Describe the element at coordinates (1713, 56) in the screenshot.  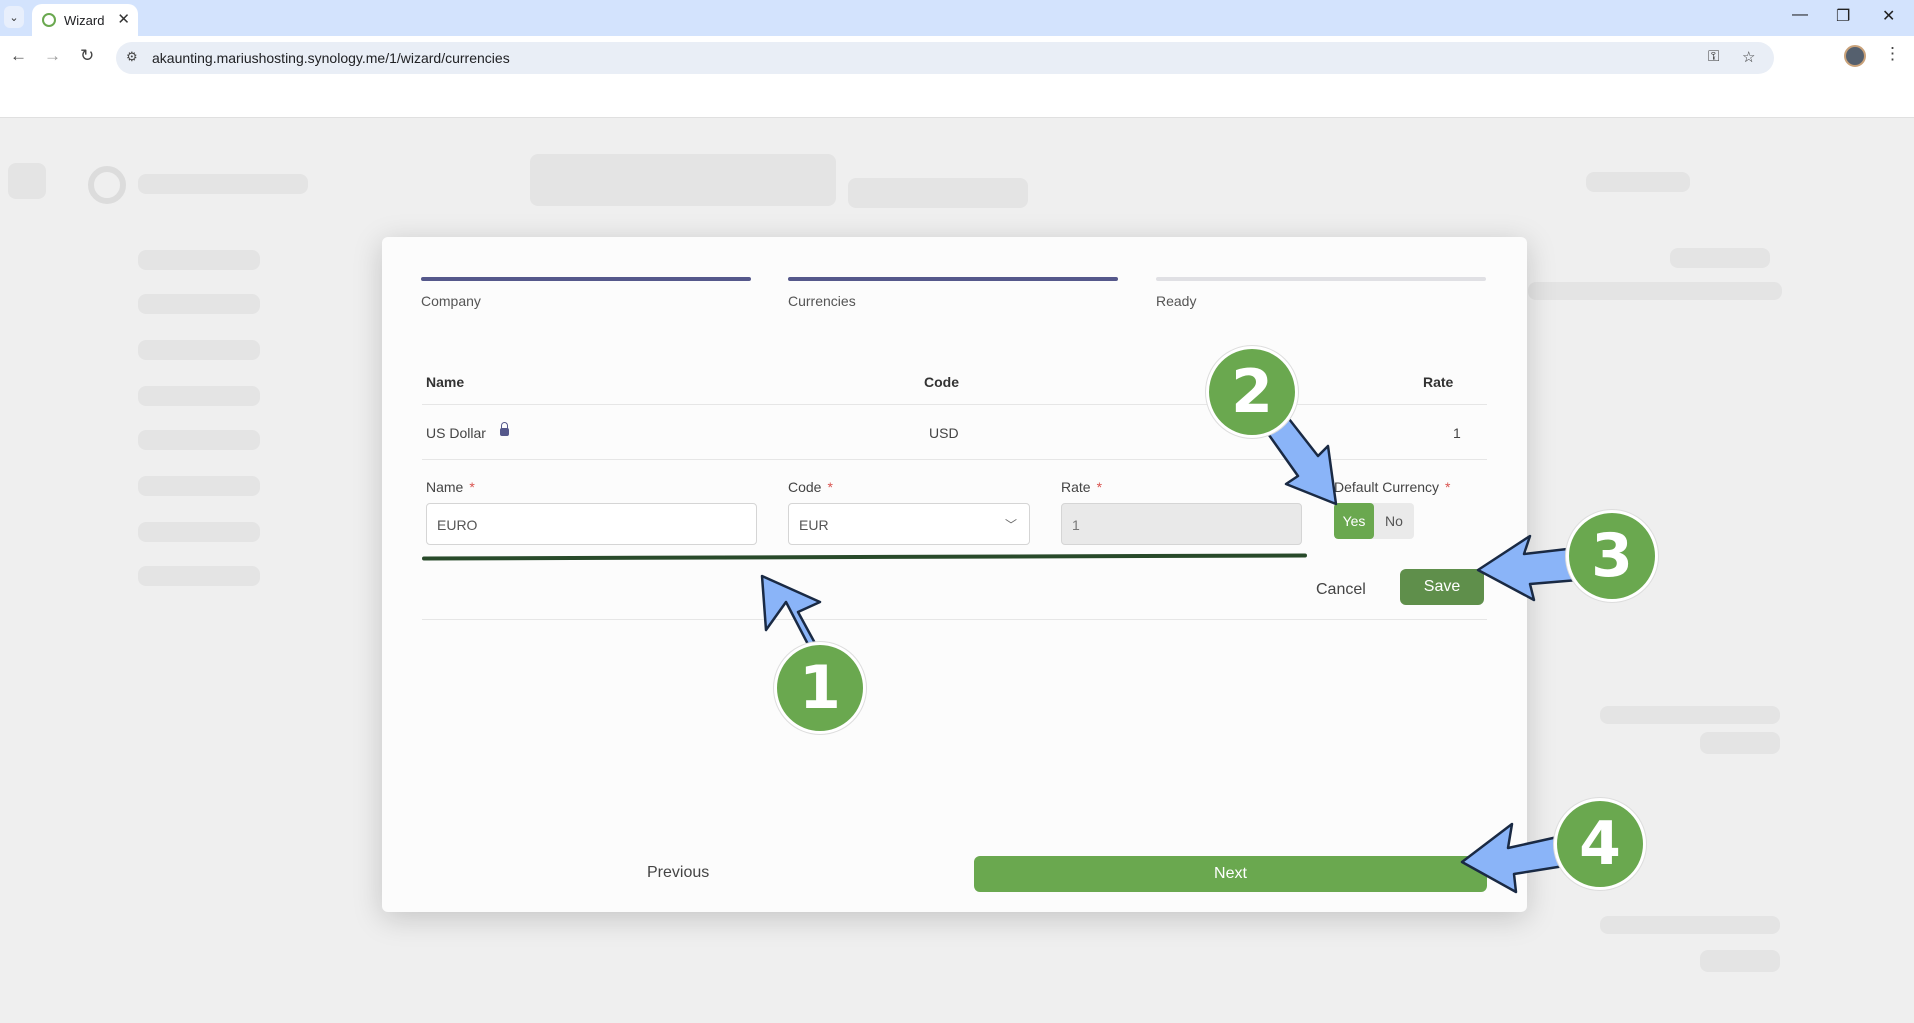
I see `password-key-icon: ⚿` at that location.